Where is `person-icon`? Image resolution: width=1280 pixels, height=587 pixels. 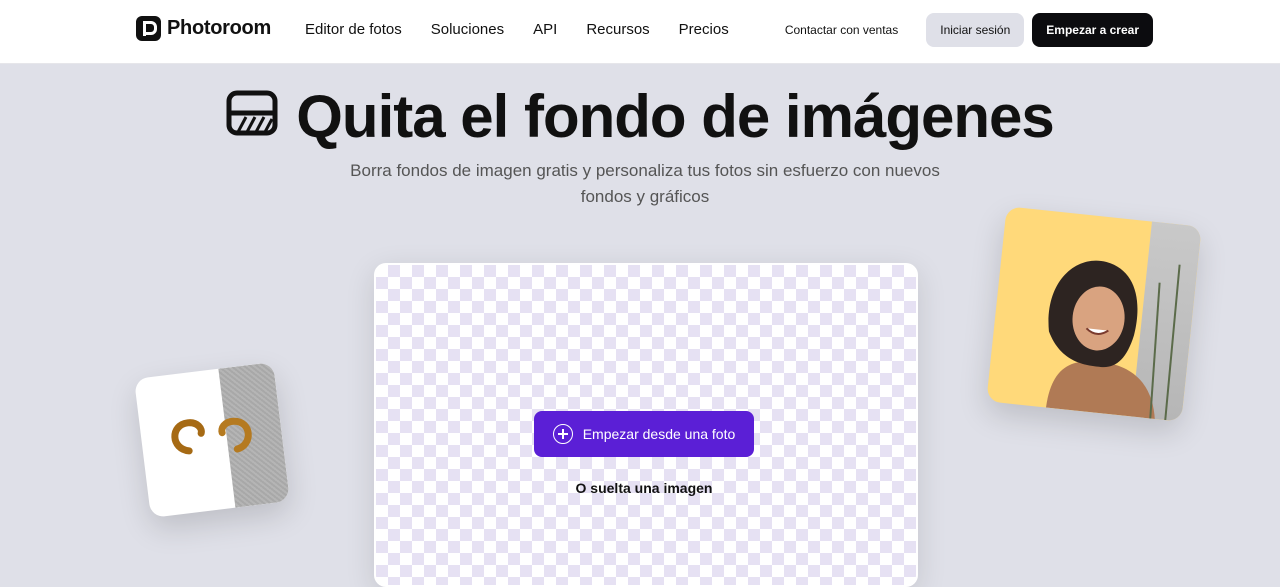
person-icon is located at coordinates (1113, 341).